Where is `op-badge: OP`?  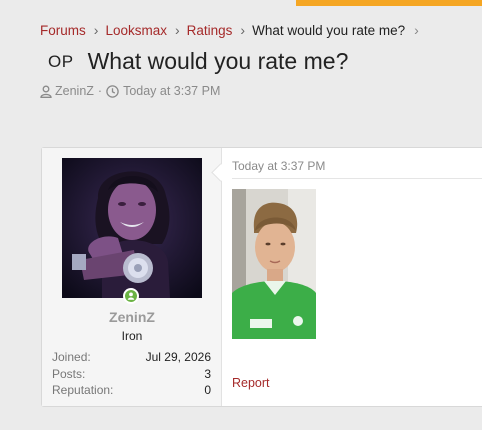 op-badge: OP is located at coordinates (61, 61).